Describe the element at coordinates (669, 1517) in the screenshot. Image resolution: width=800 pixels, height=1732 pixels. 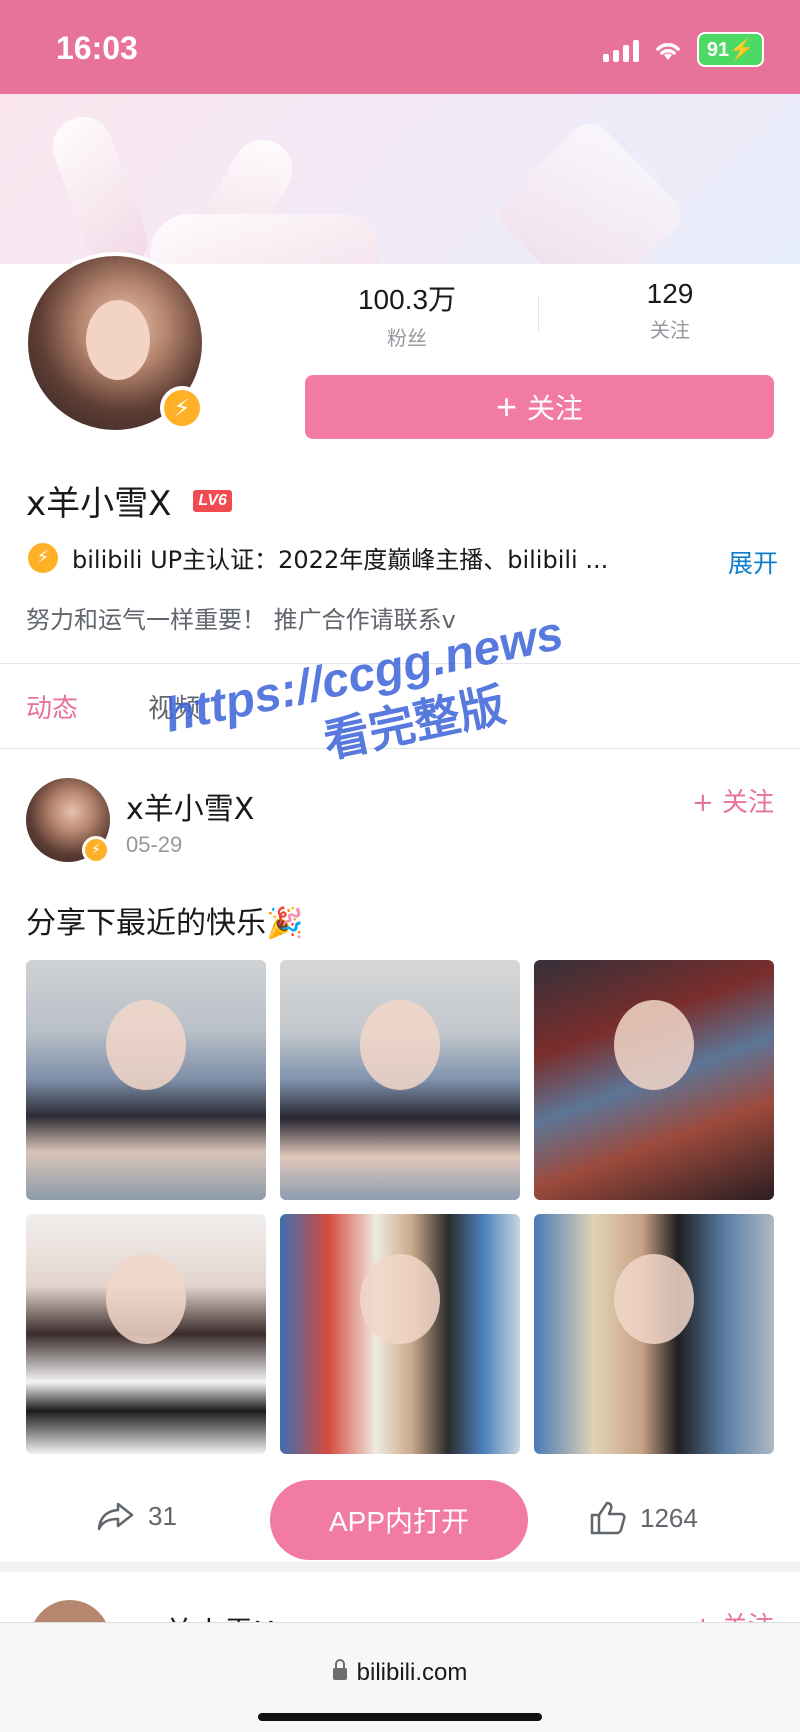
I see `like-count: 1264` at that location.